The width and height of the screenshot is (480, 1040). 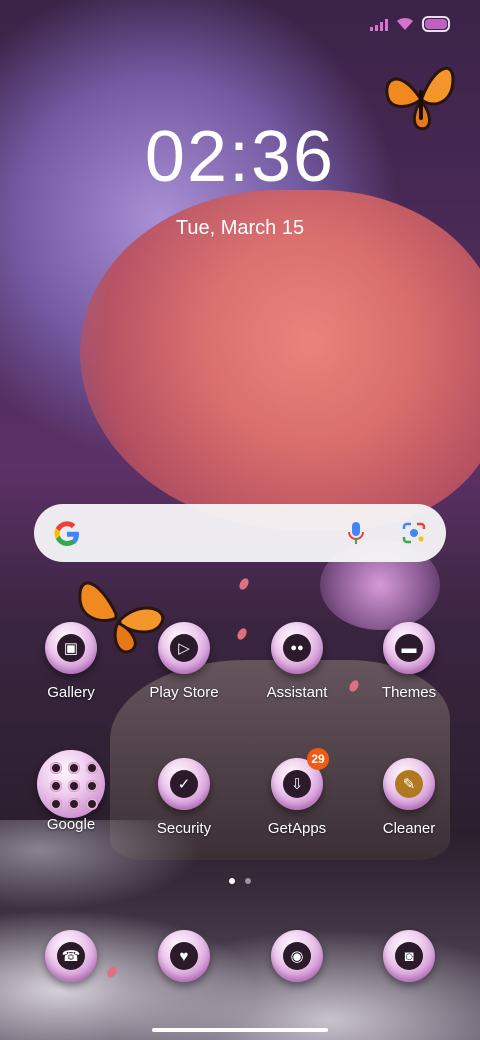 I want to click on google-search-bar, so click(x=240, y=533).